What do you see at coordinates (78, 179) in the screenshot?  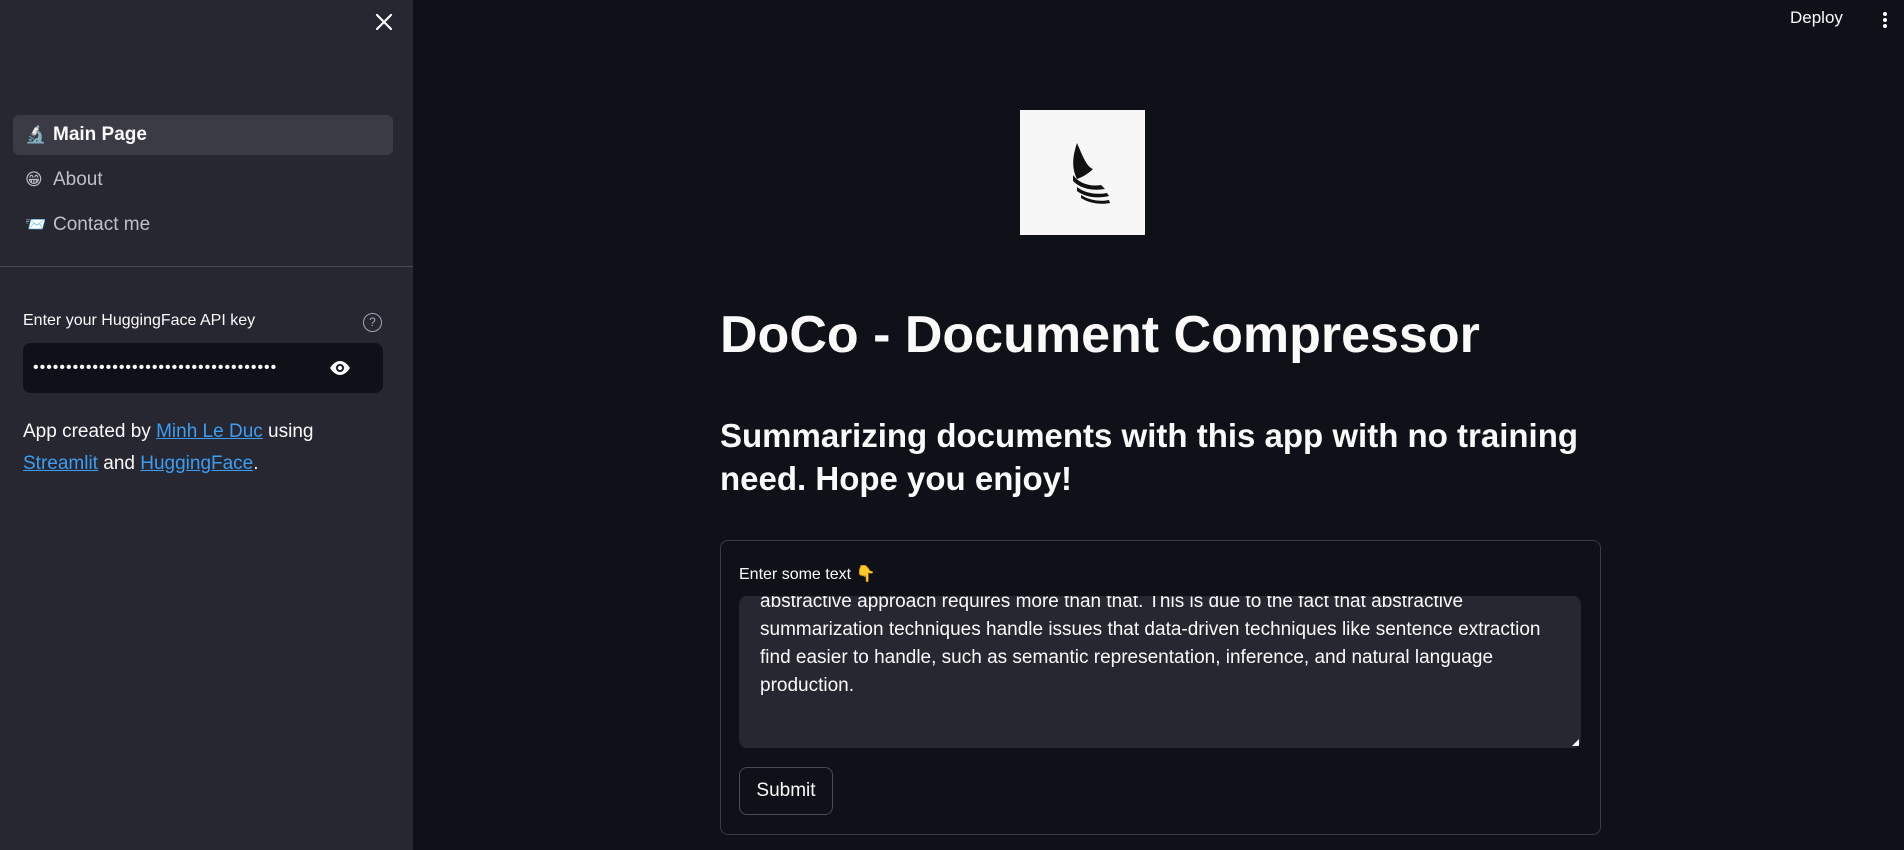 I see `sidebar-item-label: About` at bounding box center [78, 179].